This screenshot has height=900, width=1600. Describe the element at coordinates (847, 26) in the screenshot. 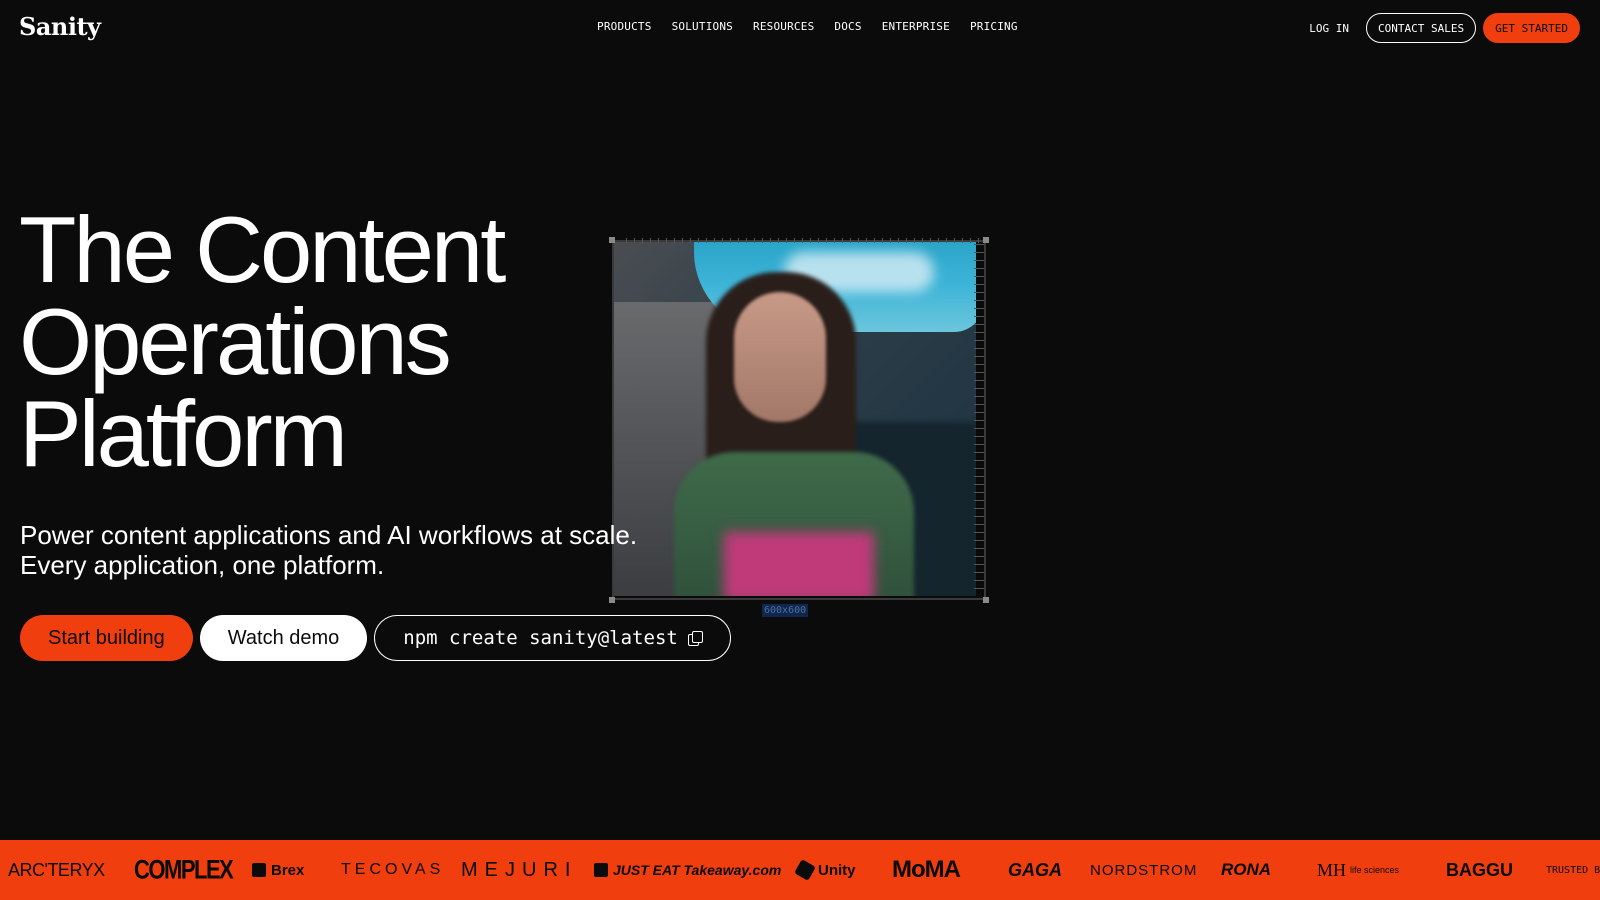

I see `nav-link-docs: DOCS` at that location.